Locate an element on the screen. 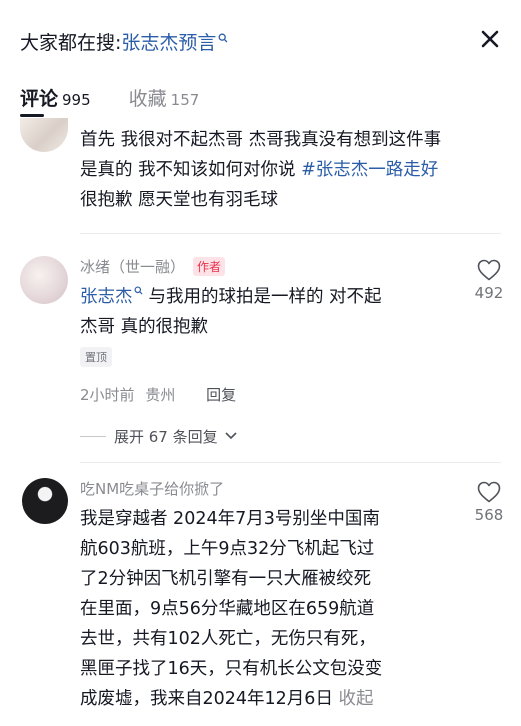 The image size is (521, 726). comment-line: 去世，共有102人死亡，无伤只有死， is located at coordinates (228, 639).